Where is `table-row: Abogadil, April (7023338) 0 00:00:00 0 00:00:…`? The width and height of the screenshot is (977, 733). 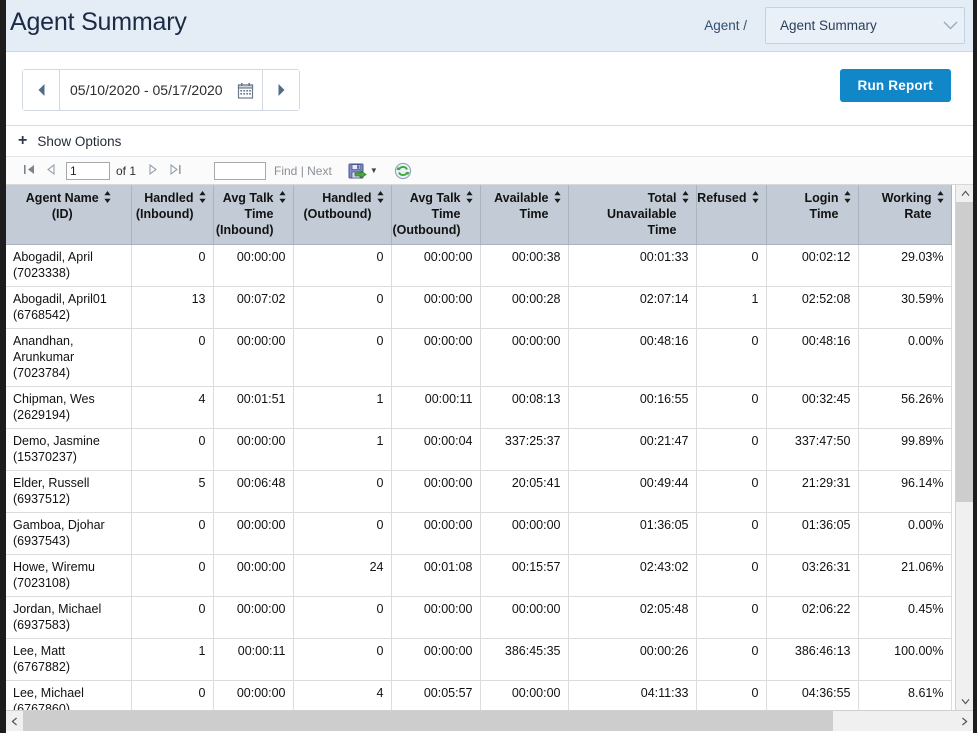
table-row: Abogadil, April (7023338) 0 00:00:00 0 00:00:… is located at coordinates (479, 265).